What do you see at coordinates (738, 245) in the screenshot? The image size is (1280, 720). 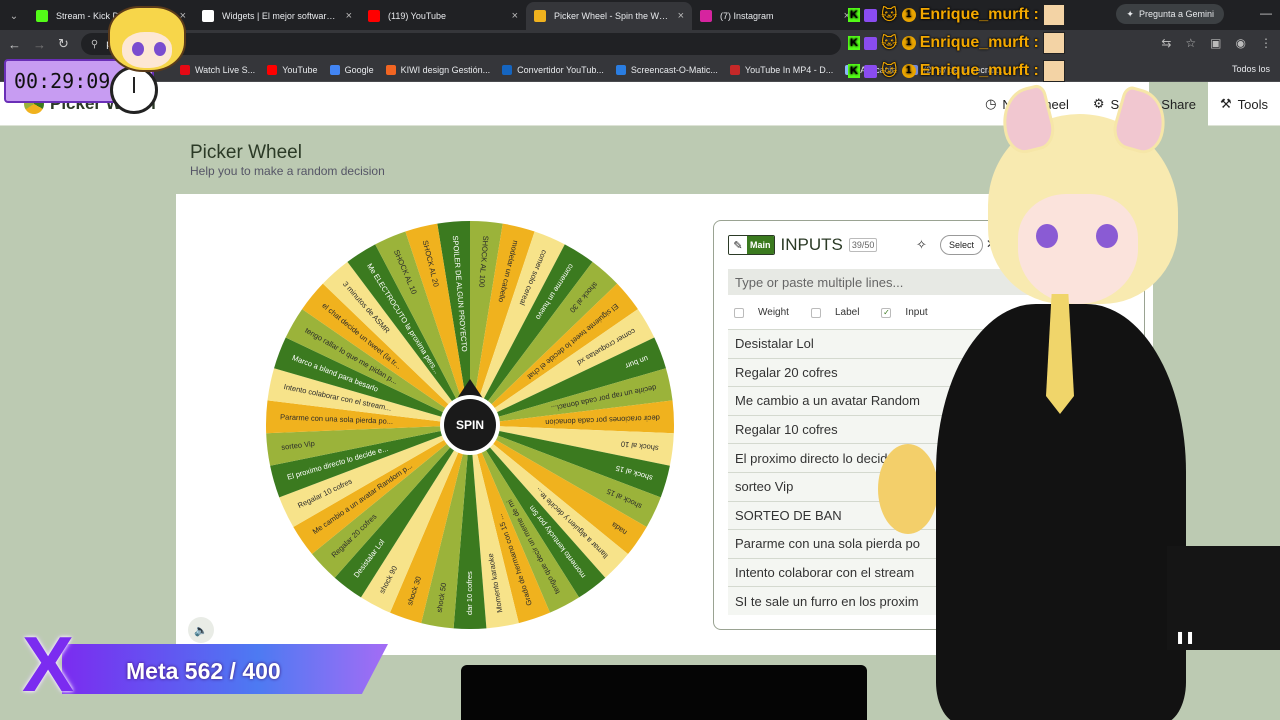 I see `edit-icon: ✎` at bounding box center [738, 245].